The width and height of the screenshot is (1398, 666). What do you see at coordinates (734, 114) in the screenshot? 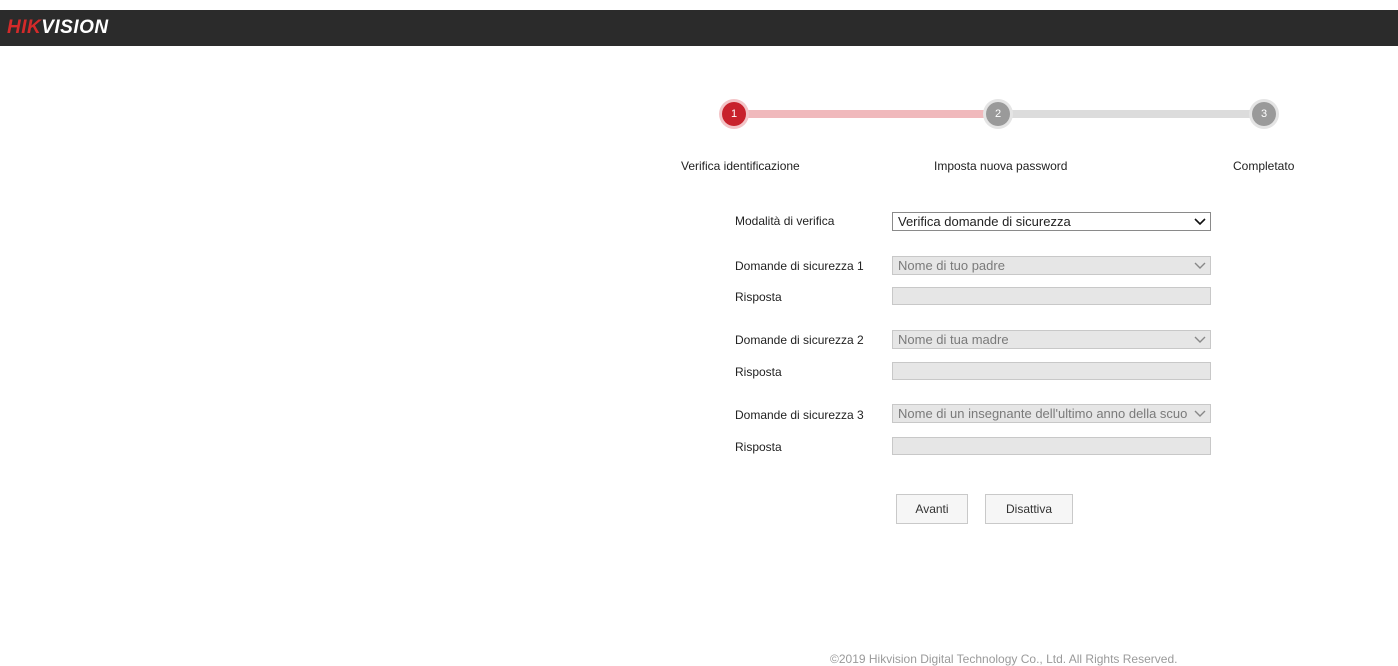
I see `step-1-indicator: 1` at bounding box center [734, 114].